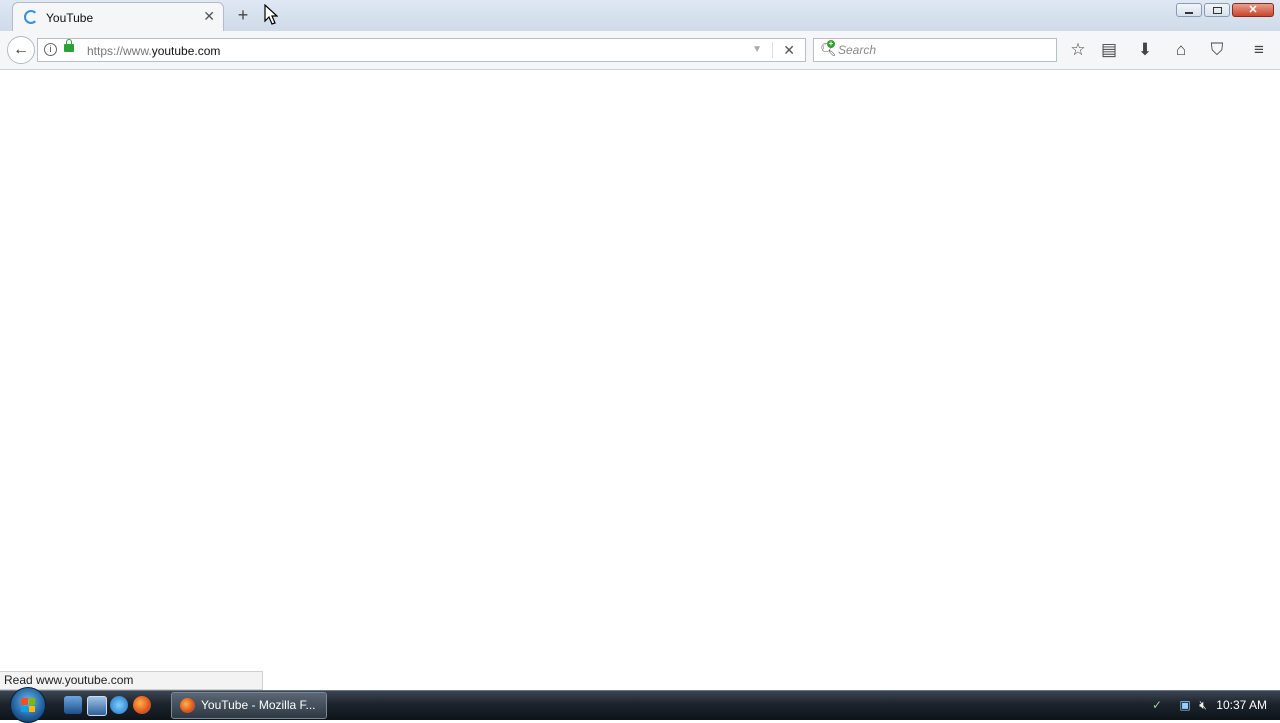 The height and width of the screenshot is (723, 1280). What do you see at coordinates (1259, 50) in the screenshot?
I see `menu-hamburger-icon: ≡` at bounding box center [1259, 50].